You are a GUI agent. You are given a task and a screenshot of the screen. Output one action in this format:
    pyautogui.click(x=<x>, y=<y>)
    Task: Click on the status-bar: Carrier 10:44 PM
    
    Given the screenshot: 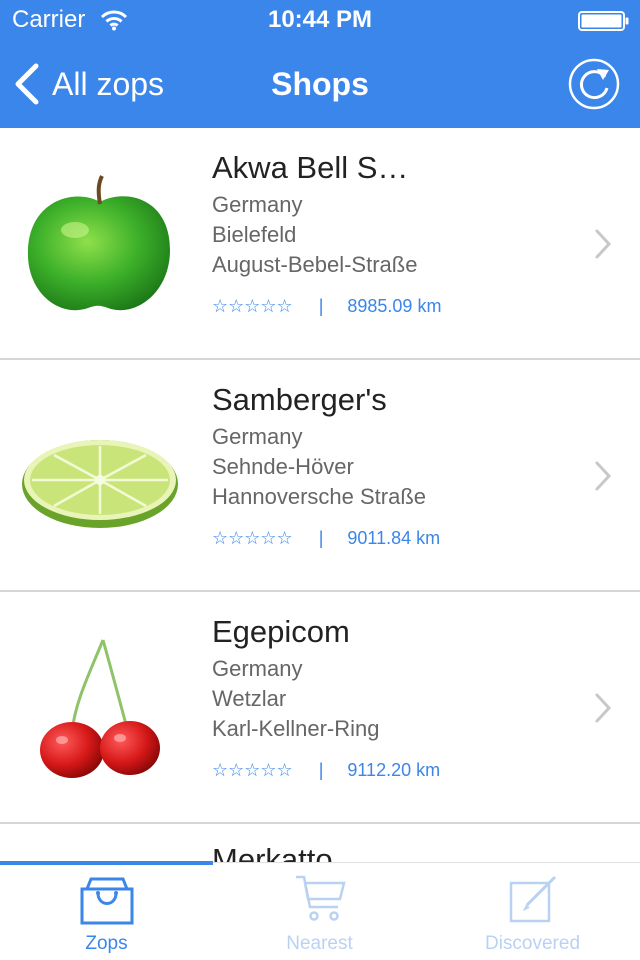 What is the action you would take?
    pyautogui.click(x=320, y=20)
    